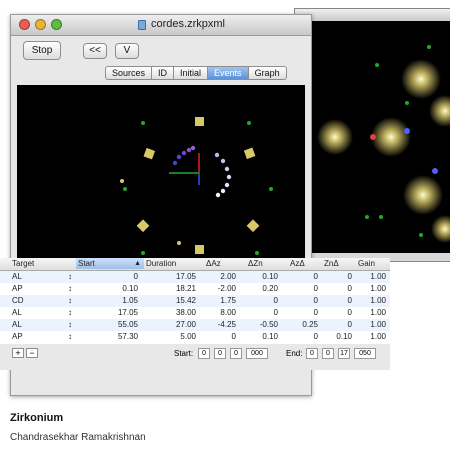 The width and height of the screenshot is (450, 450). Describe the element at coordinates (142, 25) in the screenshot. I see `document-icon` at that location.